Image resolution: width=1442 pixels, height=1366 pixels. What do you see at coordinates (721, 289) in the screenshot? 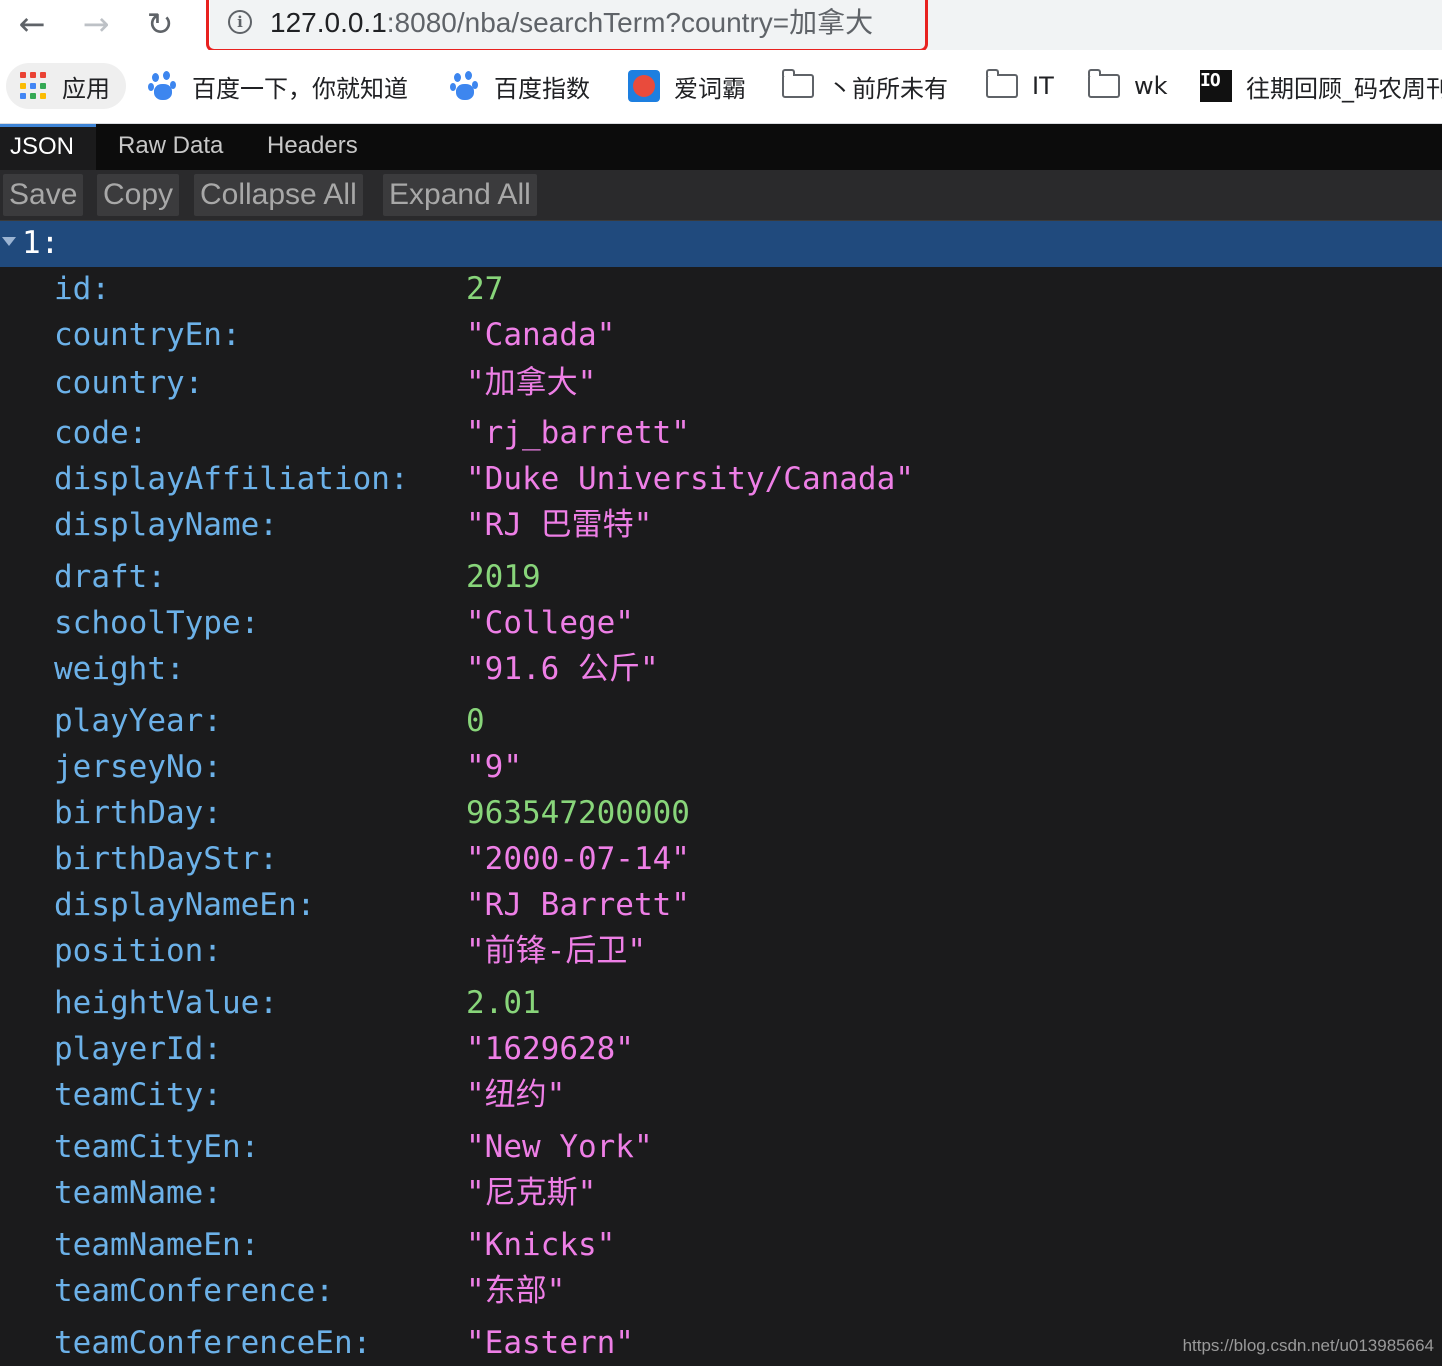
I see `json-entry-row: id: 27` at bounding box center [721, 289].